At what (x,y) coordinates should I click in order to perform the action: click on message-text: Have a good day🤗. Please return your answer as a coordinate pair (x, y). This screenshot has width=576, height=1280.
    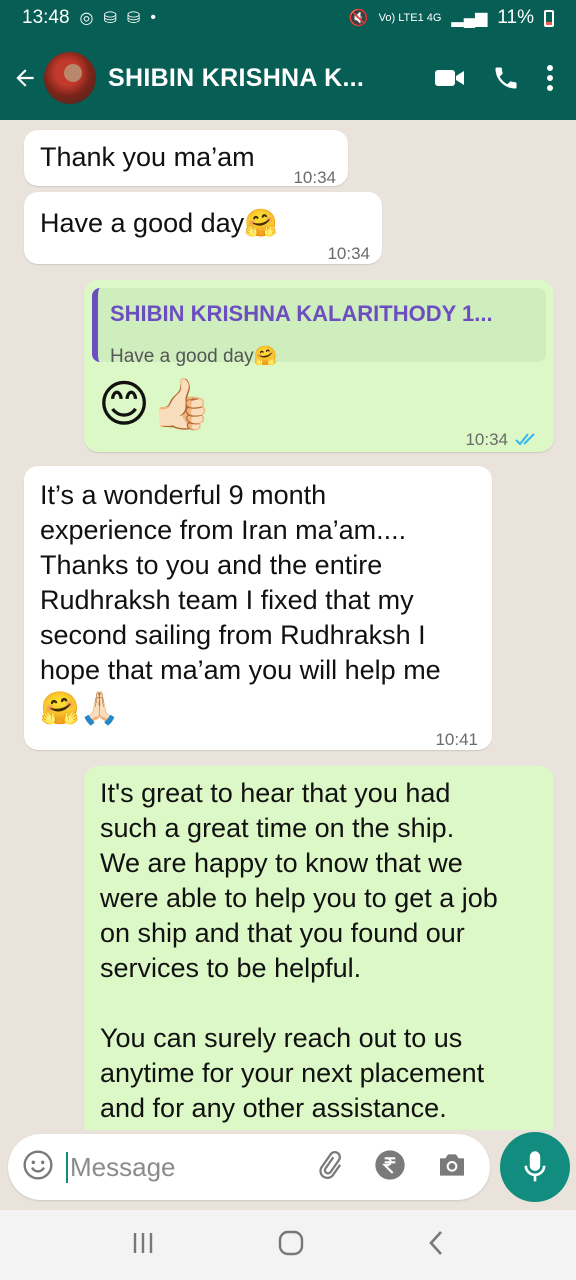
    Looking at the image, I should click on (159, 223).